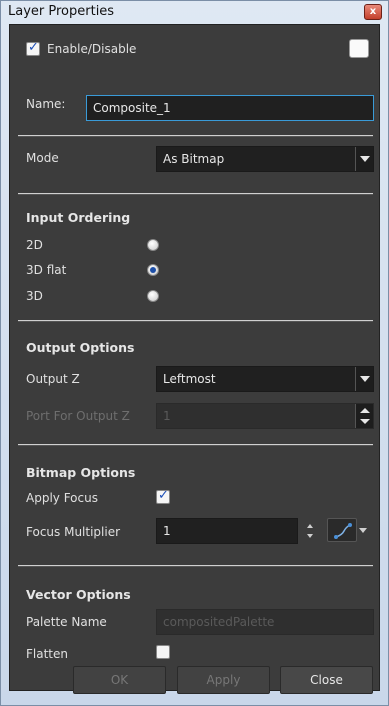  Describe the element at coordinates (78, 594) in the screenshot. I see `vector-options-heading: Vector Options` at that location.